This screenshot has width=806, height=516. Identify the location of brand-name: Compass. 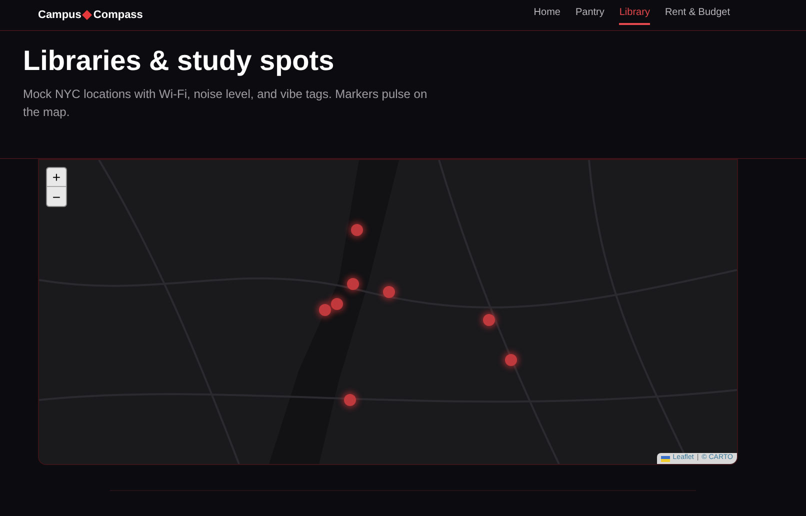
(118, 15).